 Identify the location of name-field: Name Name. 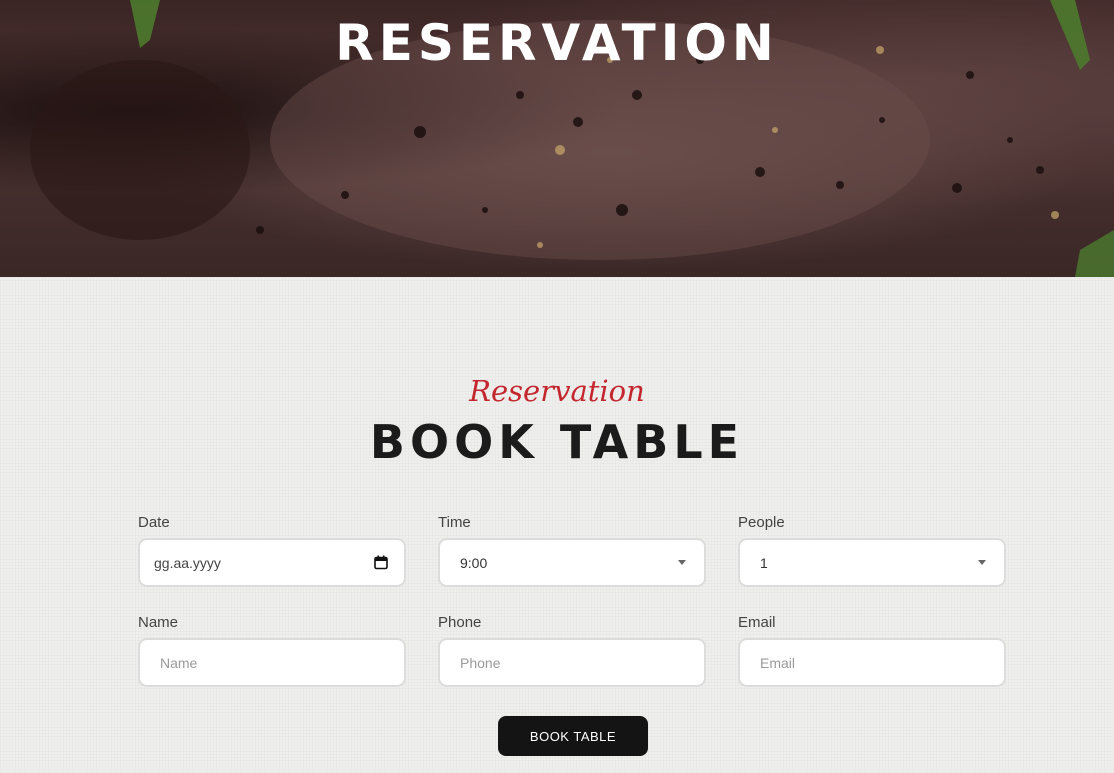
(272, 650).